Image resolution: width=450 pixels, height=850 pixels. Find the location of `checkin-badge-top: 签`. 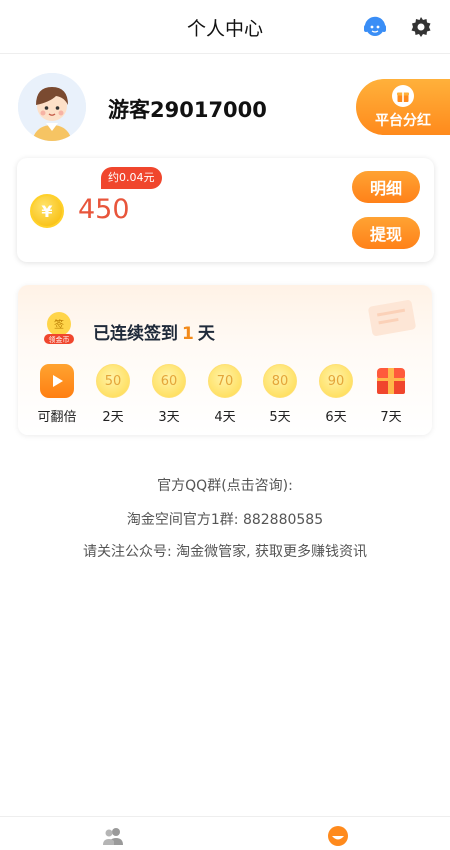

checkin-badge-top: 签 is located at coordinates (59, 325).